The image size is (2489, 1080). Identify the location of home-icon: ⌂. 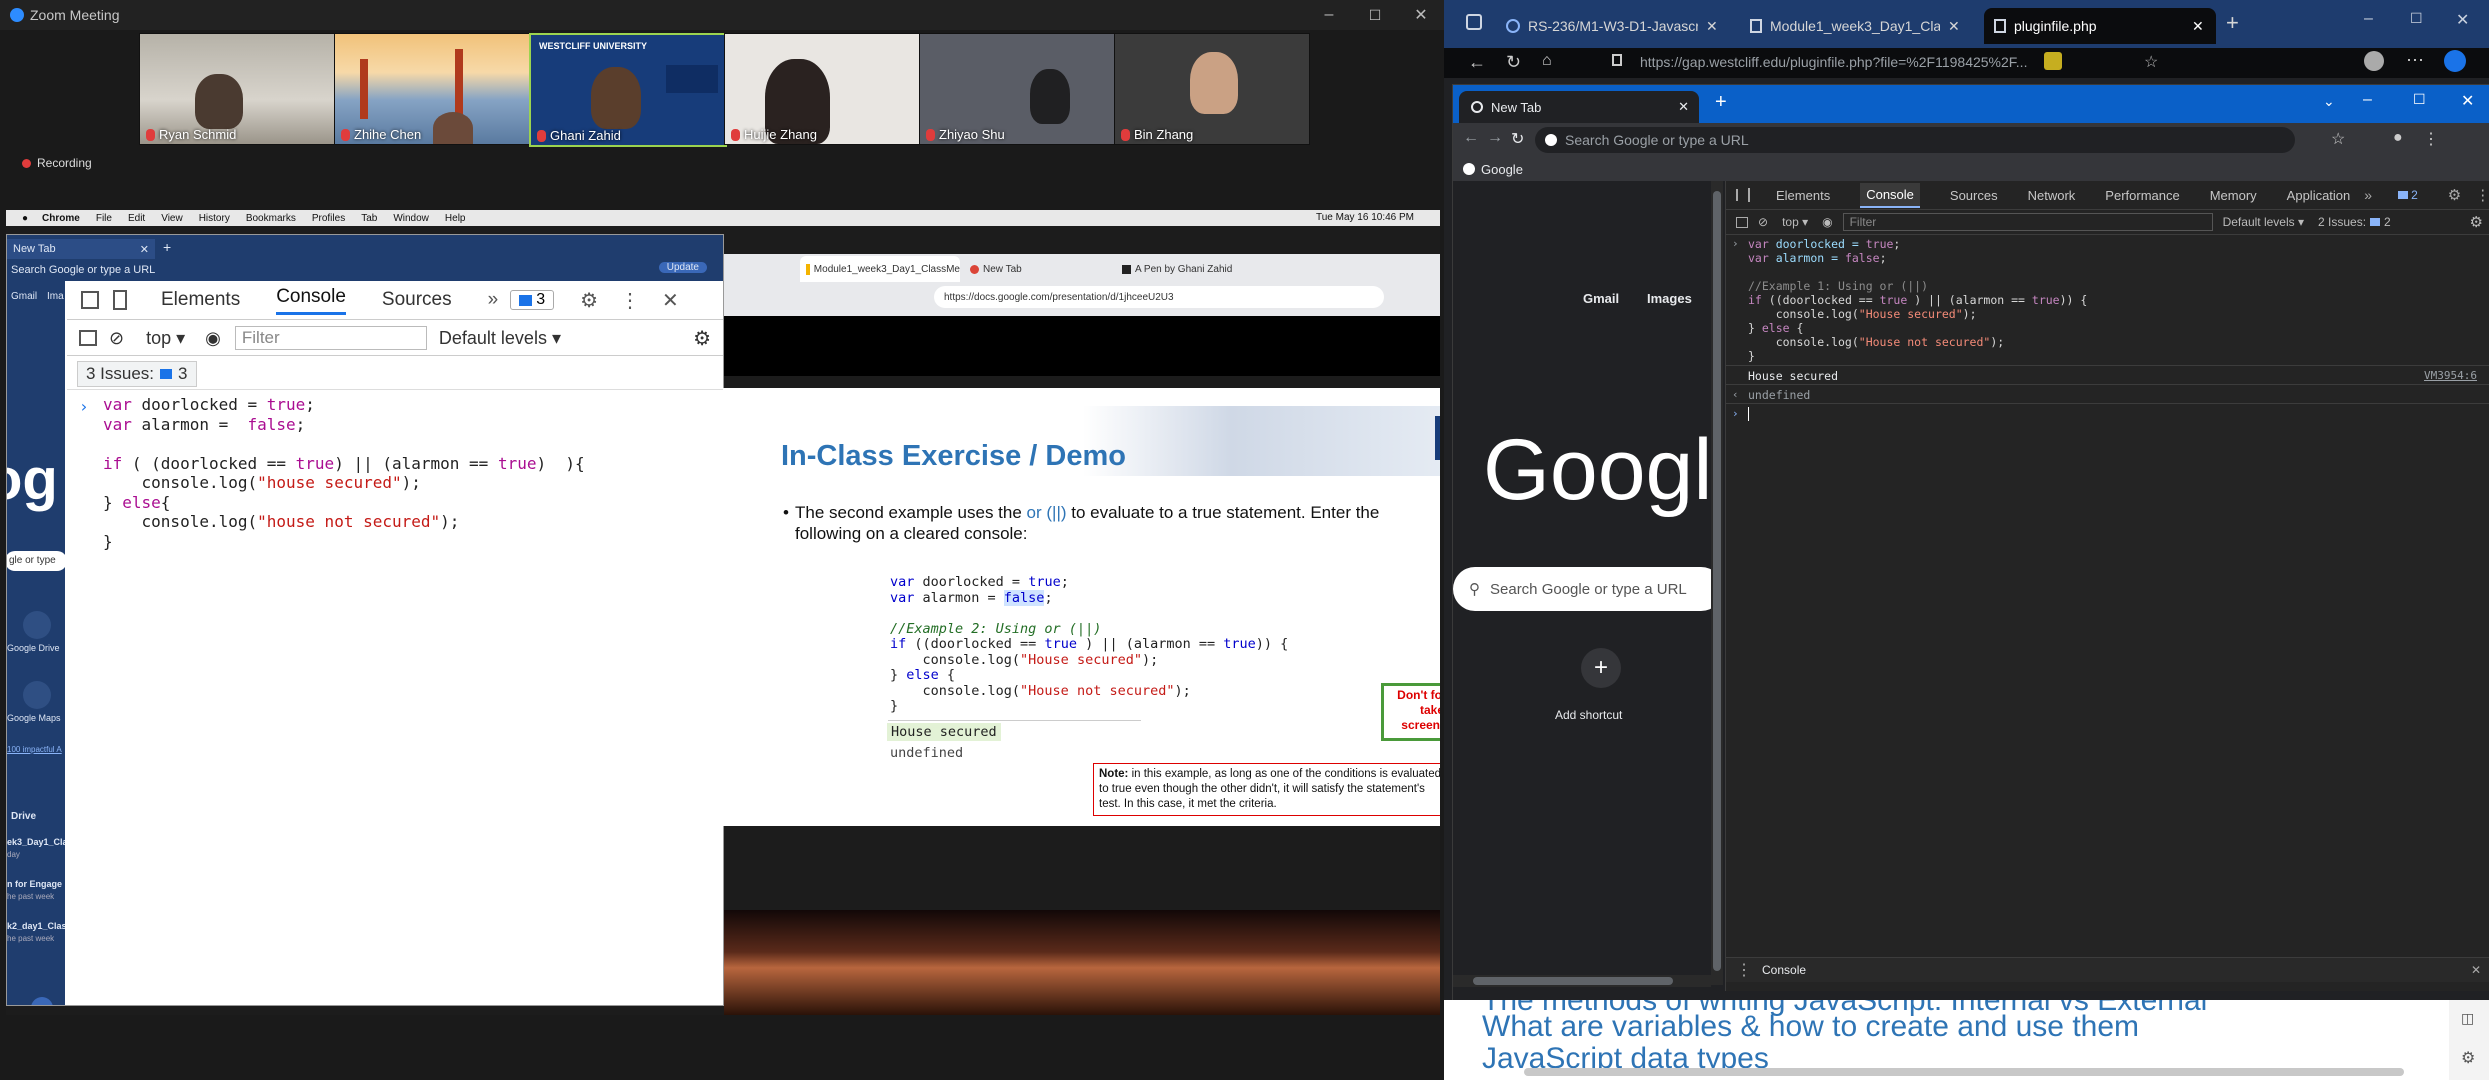
(1547, 61).